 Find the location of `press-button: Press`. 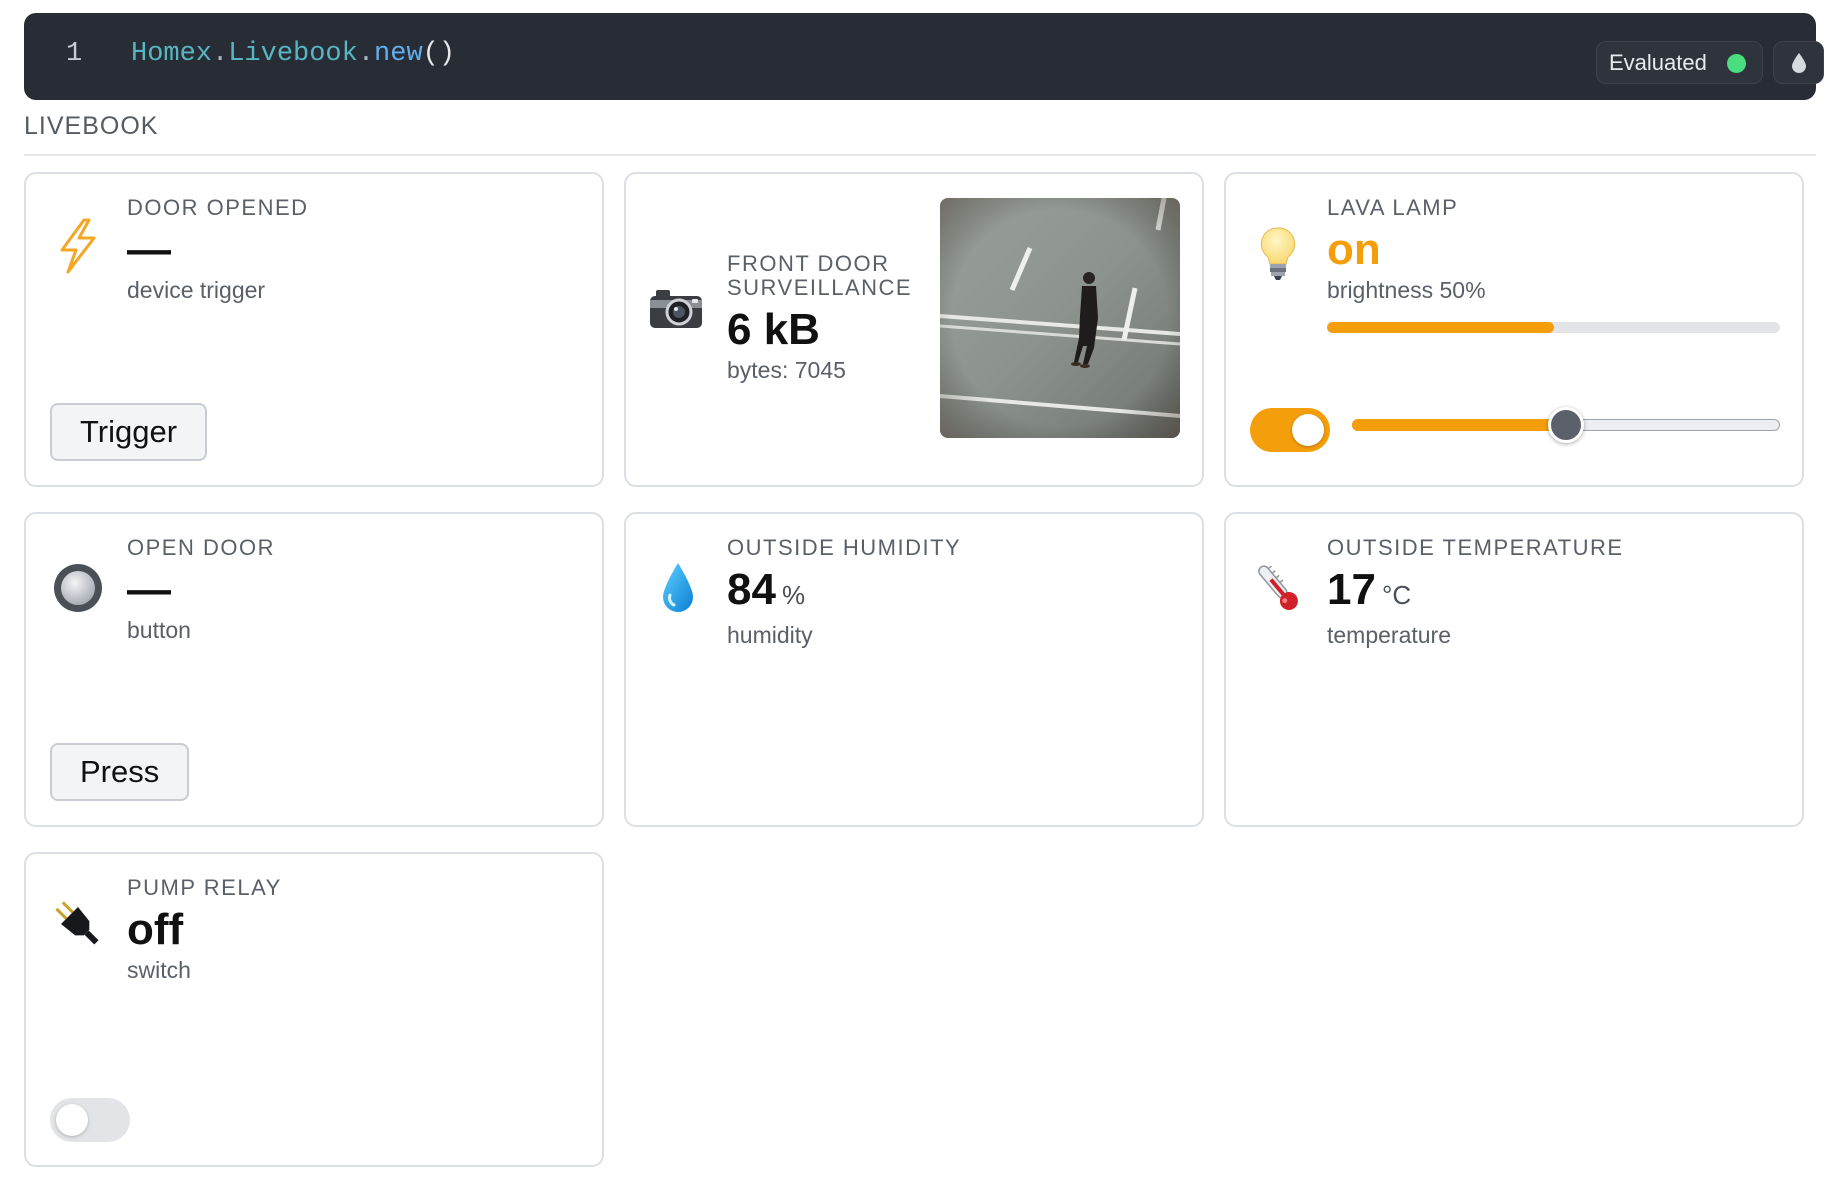

press-button: Press is located at coordinates (120, 772).